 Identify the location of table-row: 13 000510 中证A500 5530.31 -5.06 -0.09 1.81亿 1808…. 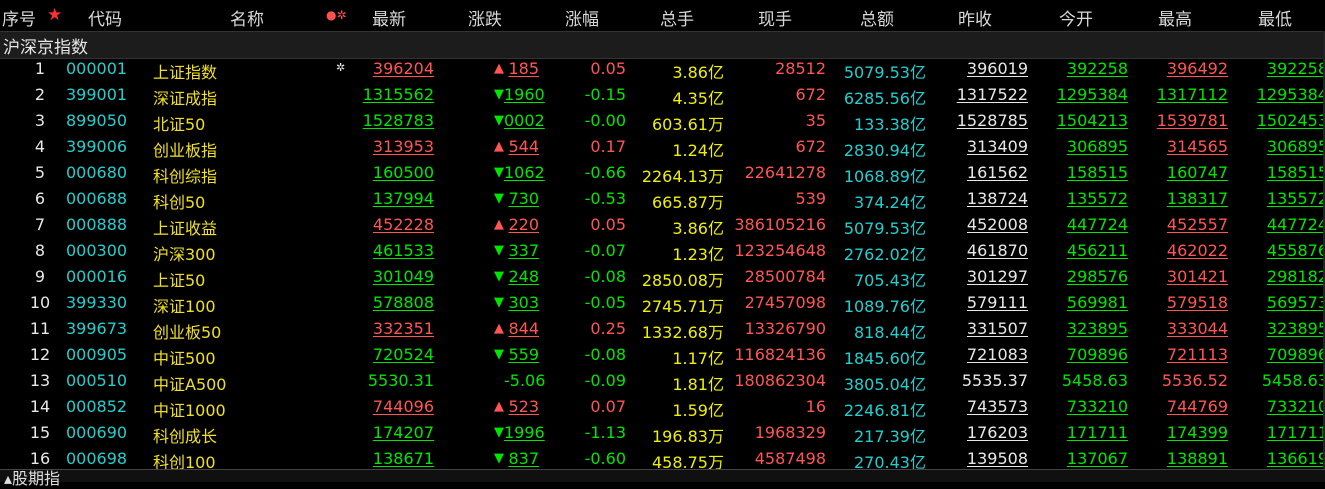
(662, 382).